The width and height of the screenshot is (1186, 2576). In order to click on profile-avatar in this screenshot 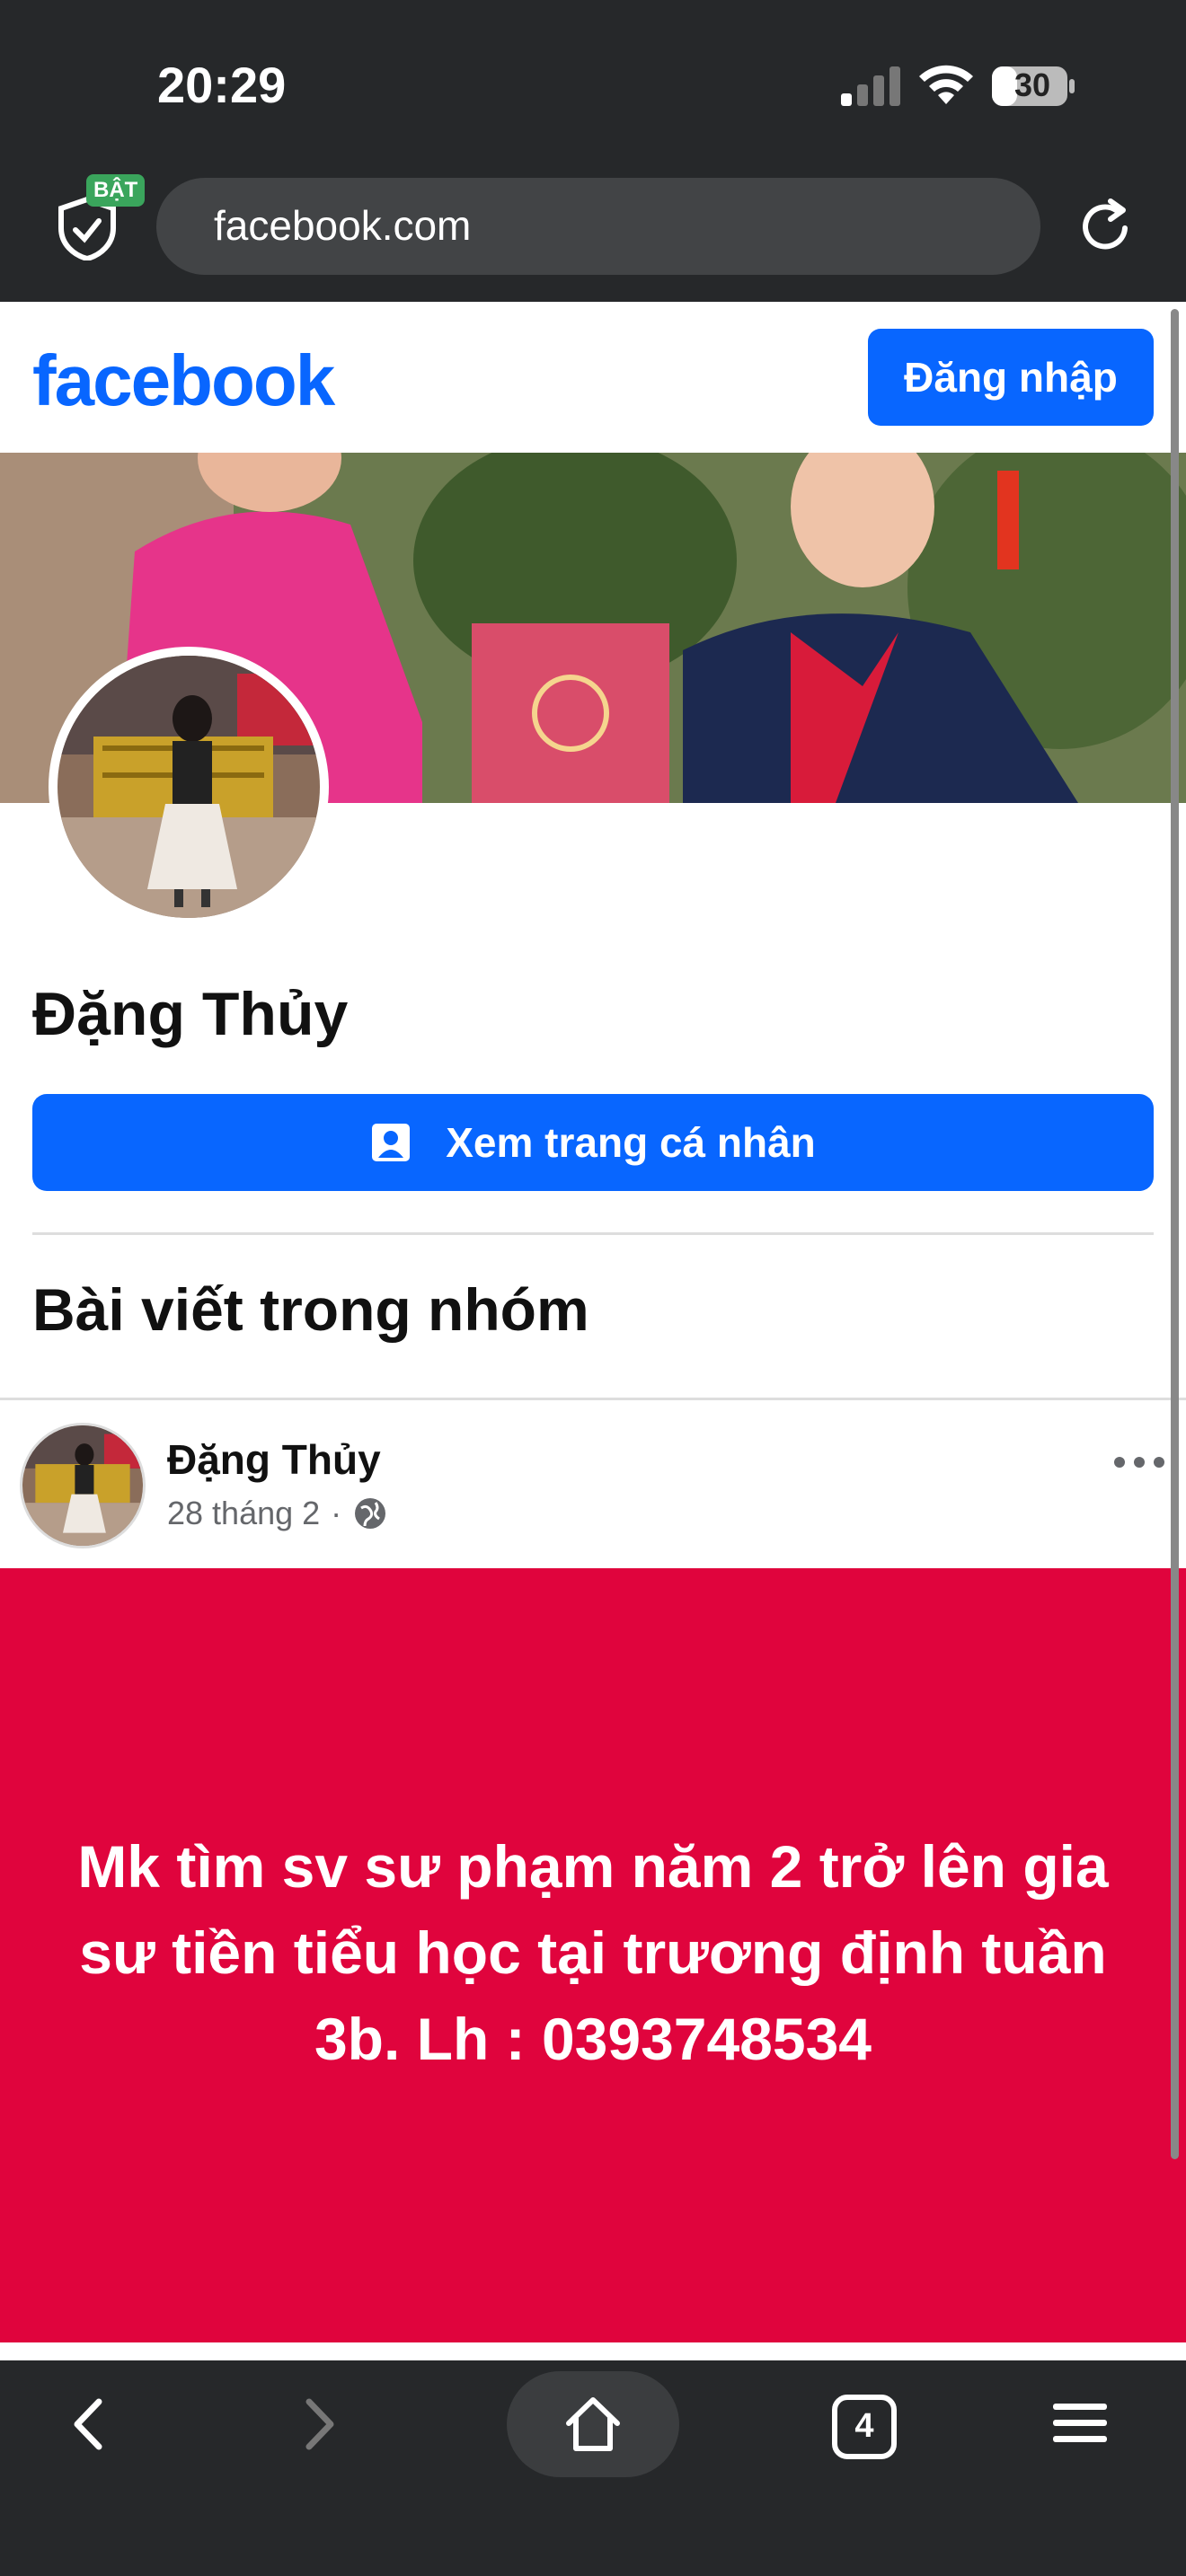, I will do `click(189, 787)`.